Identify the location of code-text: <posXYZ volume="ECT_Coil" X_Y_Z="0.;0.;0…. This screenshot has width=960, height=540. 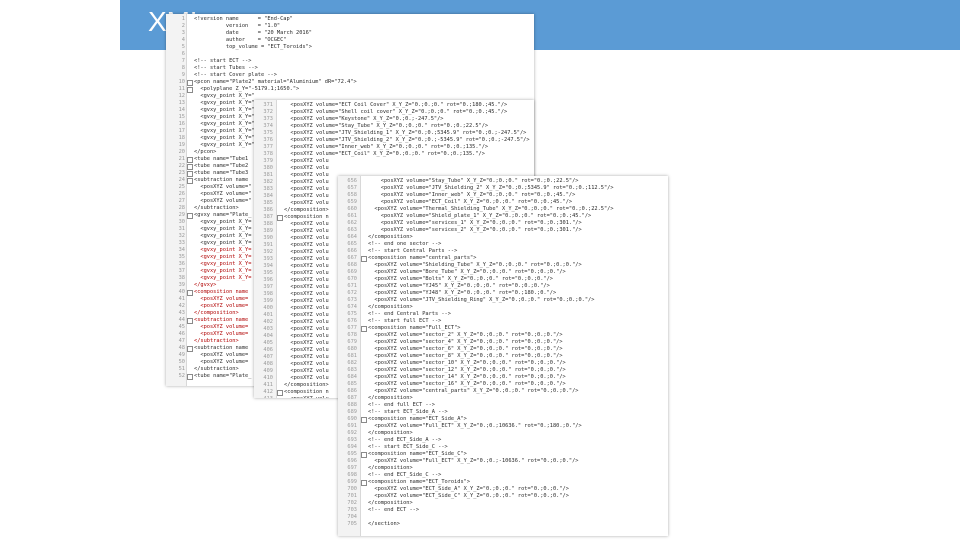
(470, 202).